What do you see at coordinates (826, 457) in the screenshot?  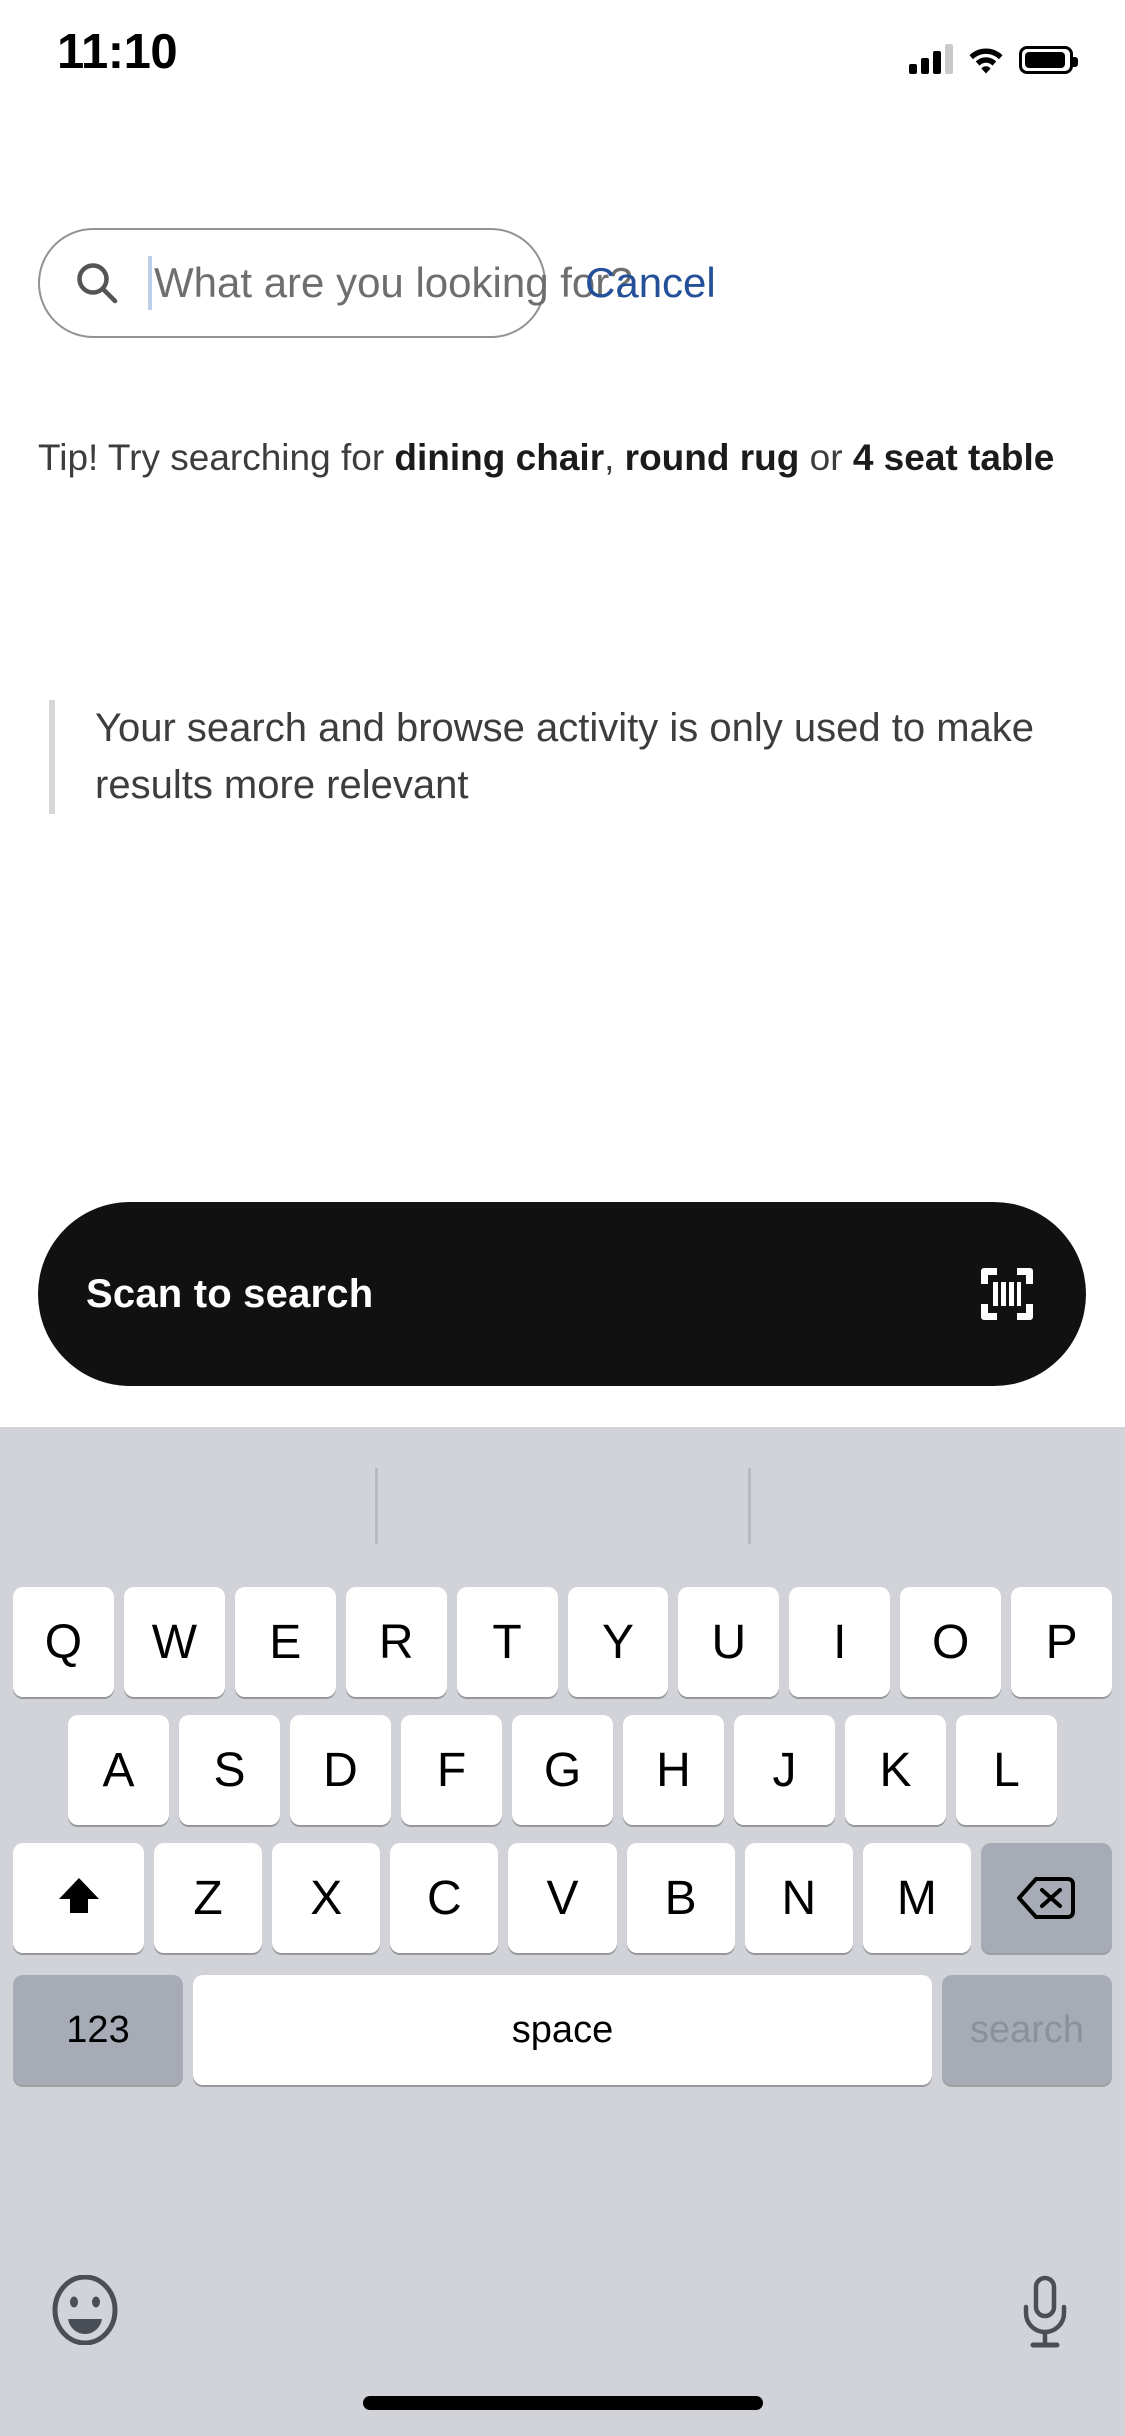 I see `tip-separator-2: or` at bounding box center [826, 457].